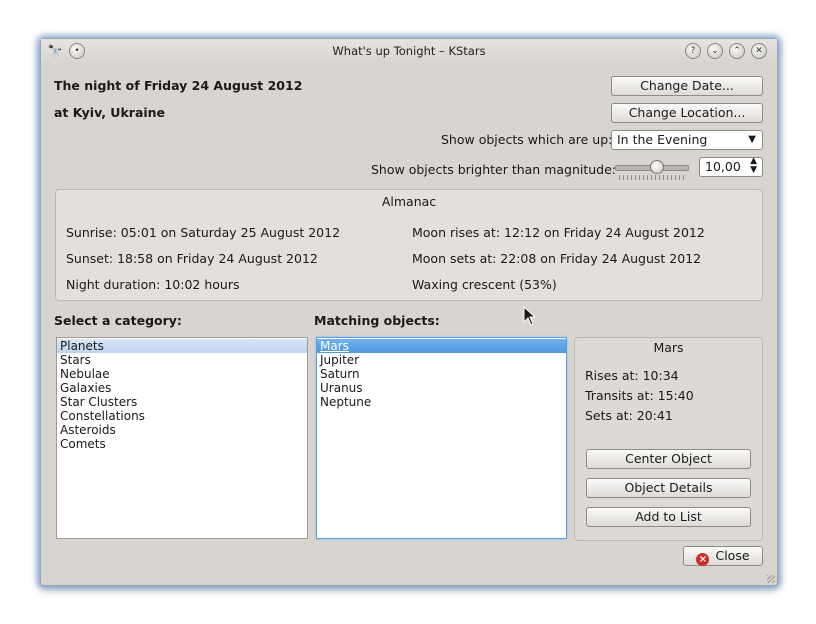 This screenshot has width=816, height=624. Describe the element at coordinates (153, 284) in the screenshot. I see `night-duration-text: Night duration: 10:02 hours` at that location.